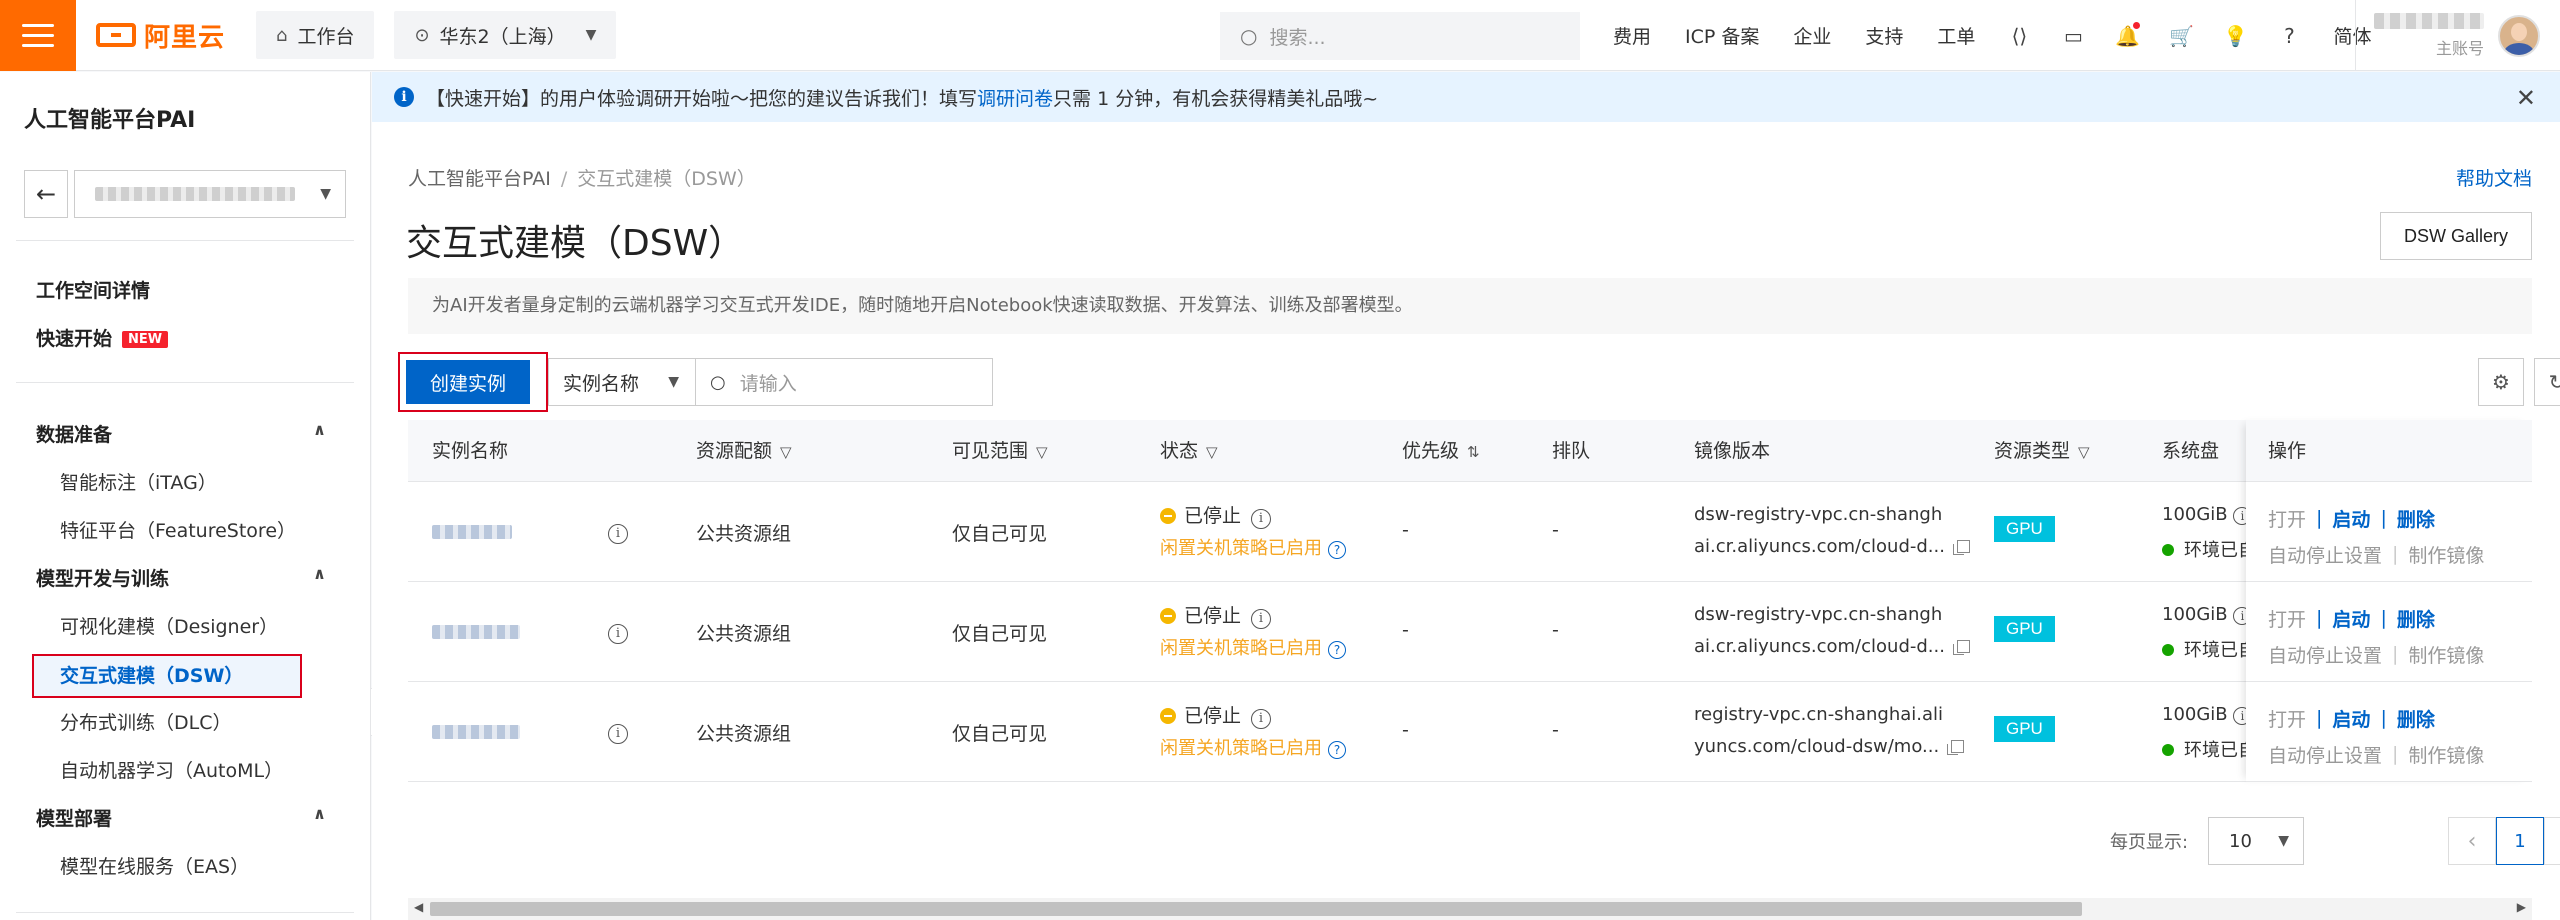 Image resolution: width=2560 pixels, height=920 pixels. I want to click on col-resource: 资源配额 ▽, so click(744, 451).